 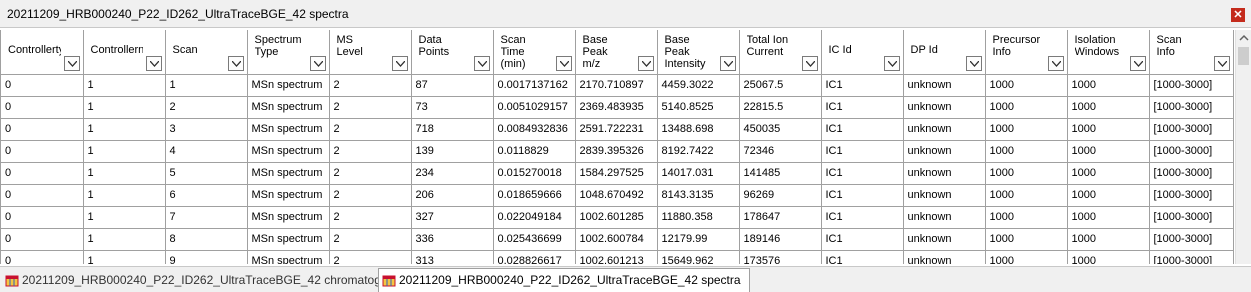 I want to click on scrollbar-thumb, so click(x=1243, y=56).